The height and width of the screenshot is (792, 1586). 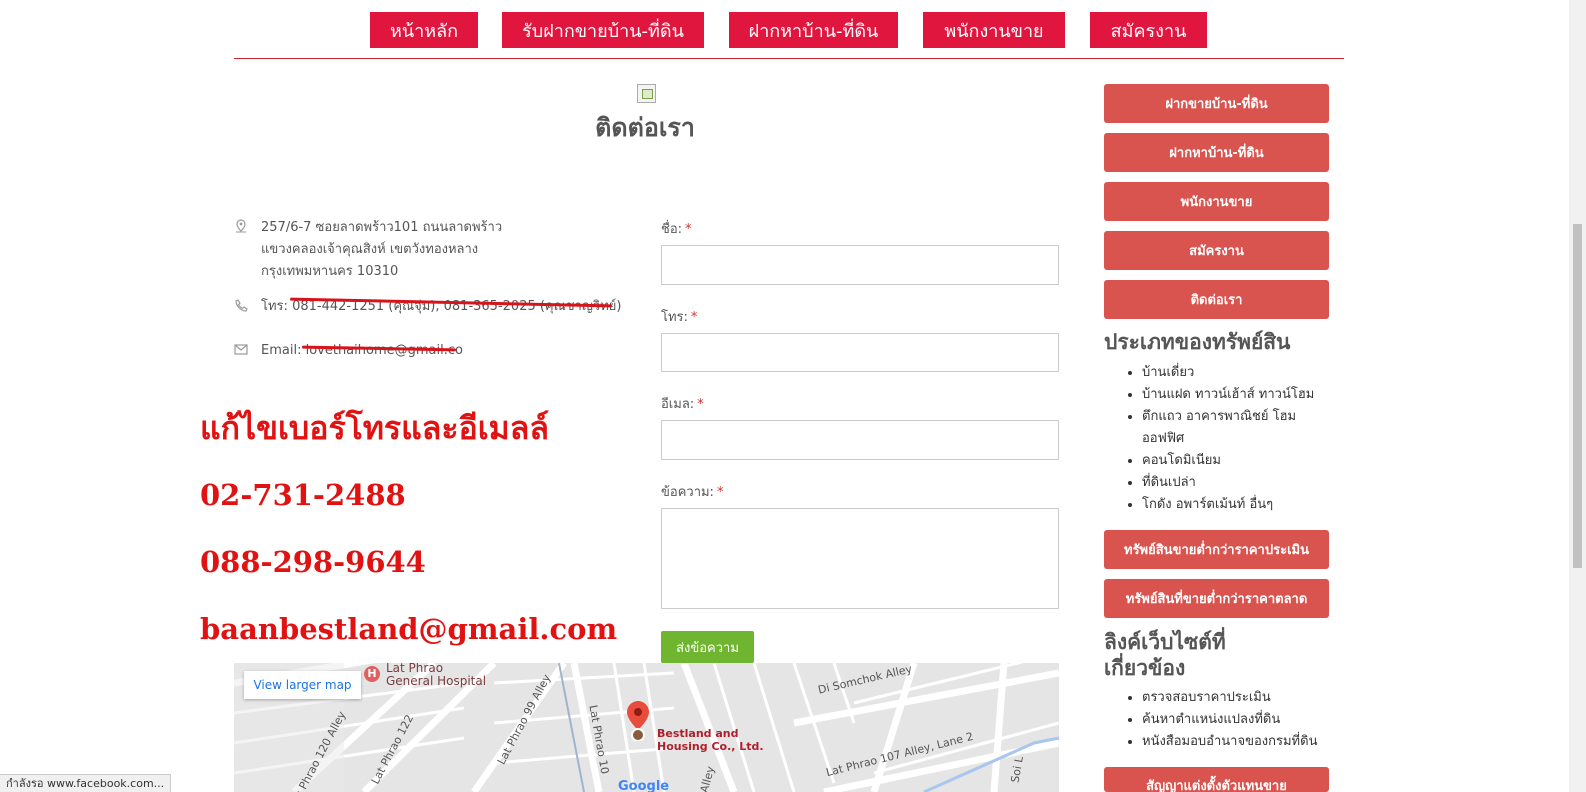 What do you see at coordinates (1197, 342) in the screenshot?
I see `property-types-heading: ประเภทของทรัพย์สิน` at bounding box center [1197, 342].